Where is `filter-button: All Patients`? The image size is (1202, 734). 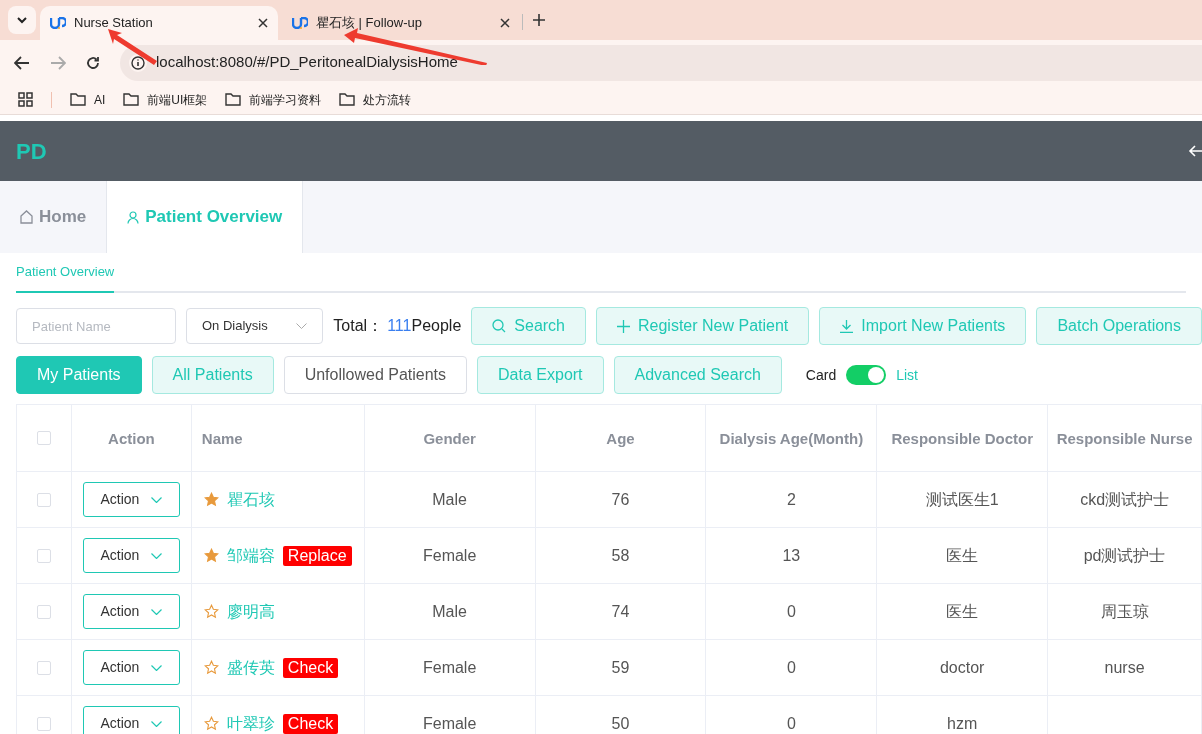 filter-button: All Patients is located at coordinates (212, 375).